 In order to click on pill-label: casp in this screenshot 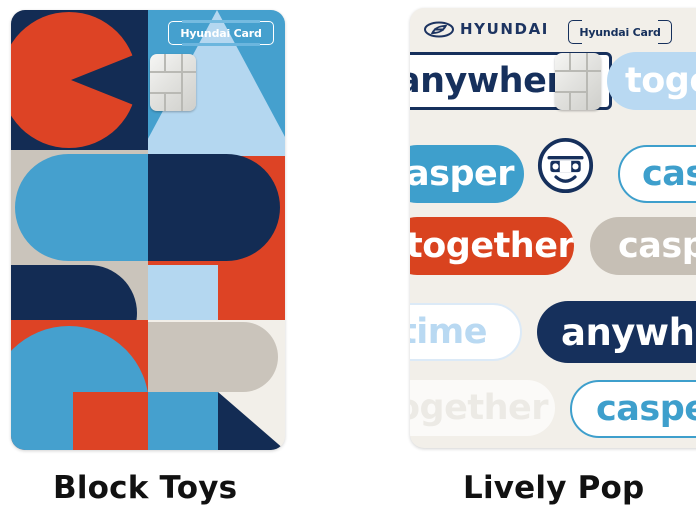, I will do `click(657, 246)`.